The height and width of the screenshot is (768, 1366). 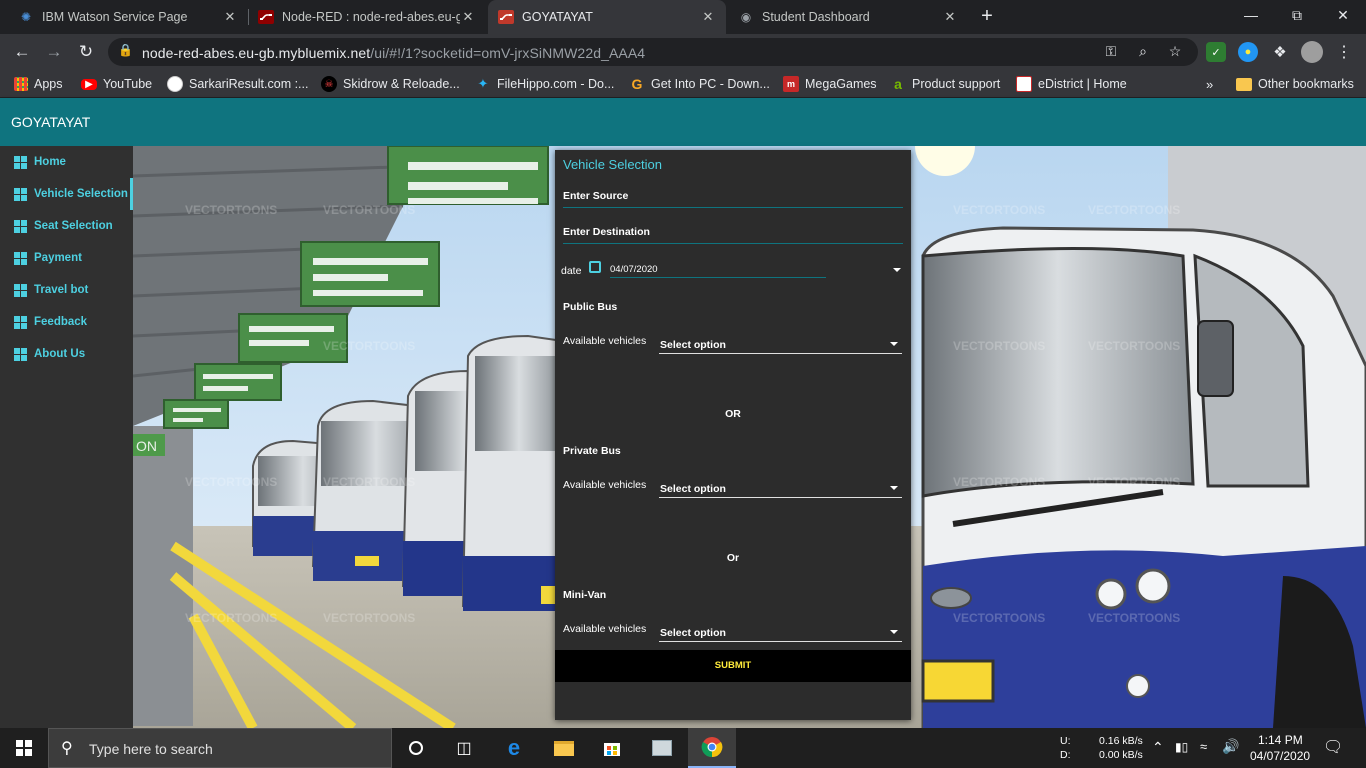 What do you see at coordinates (733, 666) in the screenshot?
I see `submit-button: SUBMIT` at bounding box center [733, 666].